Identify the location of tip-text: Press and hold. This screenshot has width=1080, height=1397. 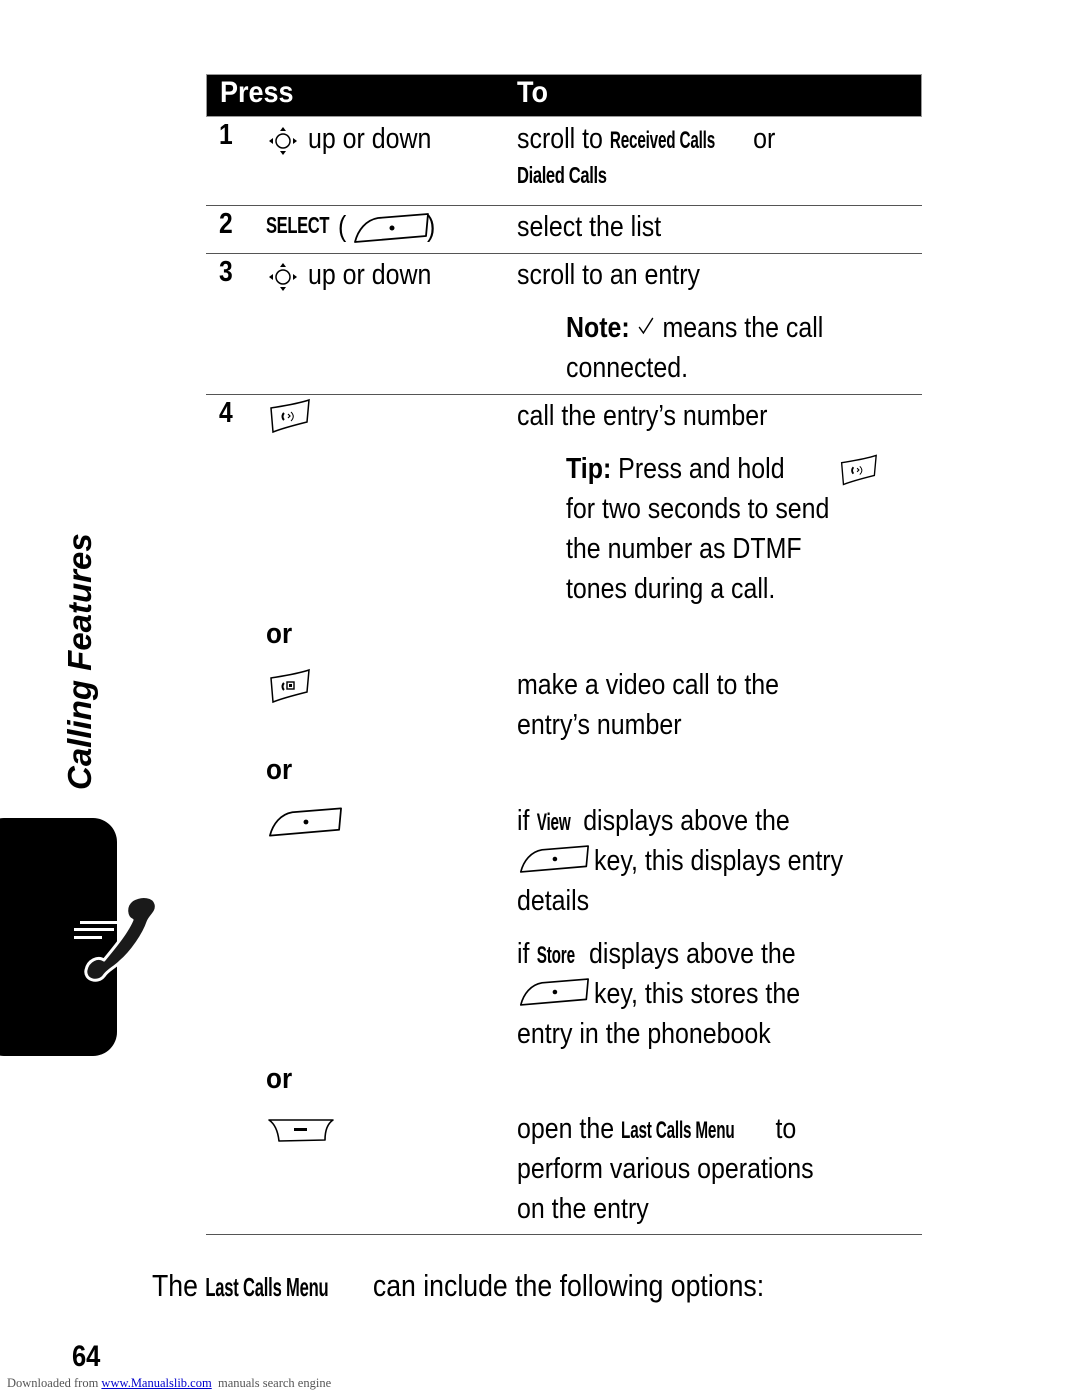
(698, 469).